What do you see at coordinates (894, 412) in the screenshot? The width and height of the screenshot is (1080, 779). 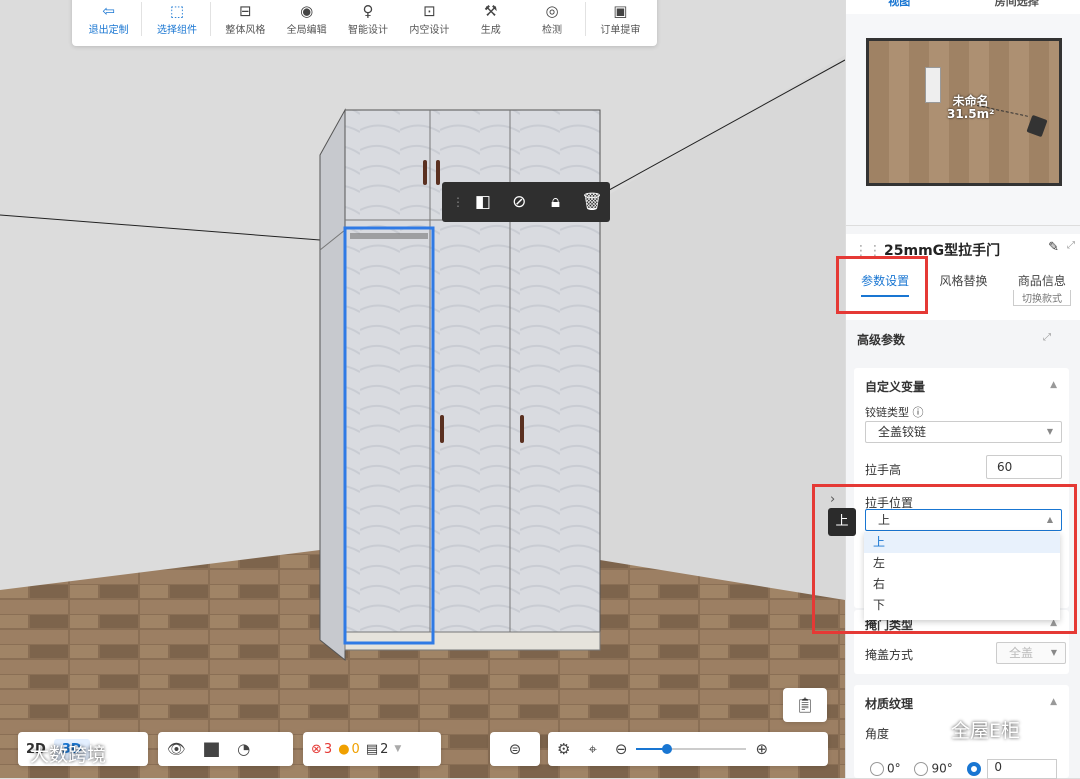 I see `hinge-type-label: 铰链类型 ⓘ` at bounding box center [894, 412].